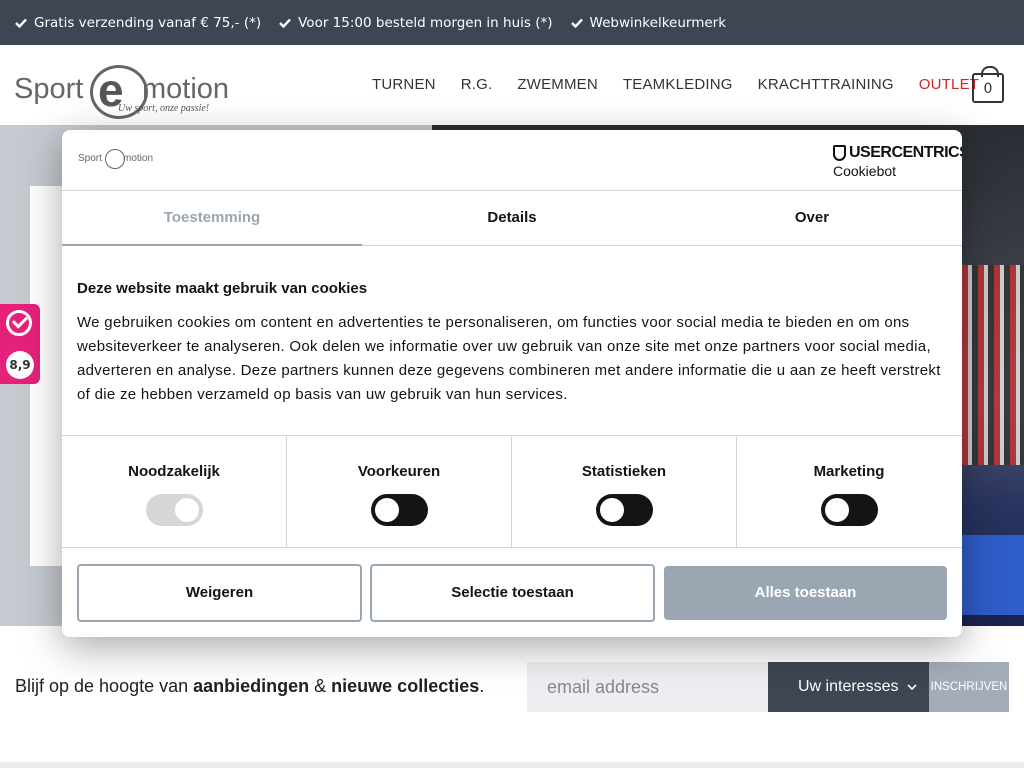 The image size is (1024, 768). What do you see at coordinates (219, 593) in the screenshot?
I see `deny-button: Weigeren` at bounding box center [219, 593].